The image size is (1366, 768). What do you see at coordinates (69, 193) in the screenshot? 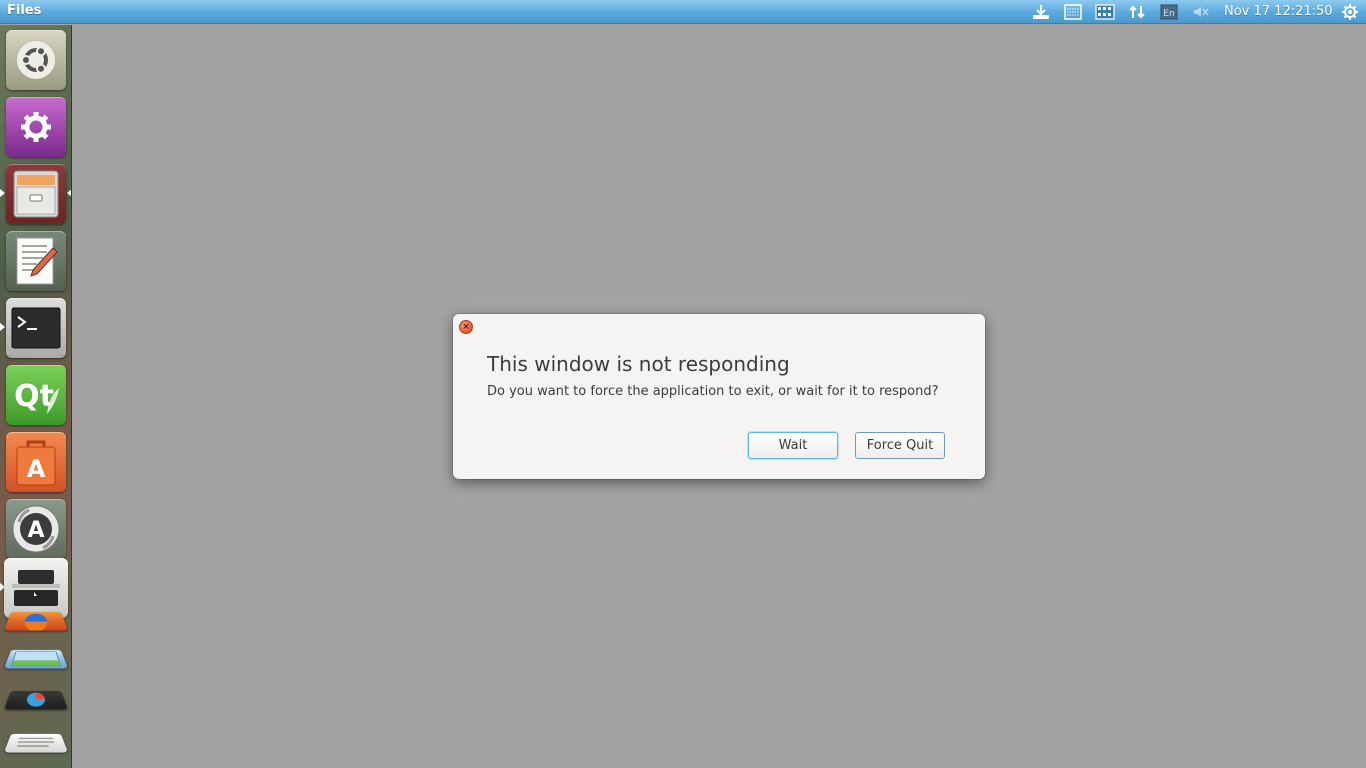
I see `focused-indicator` at bounding box center [69, 193].